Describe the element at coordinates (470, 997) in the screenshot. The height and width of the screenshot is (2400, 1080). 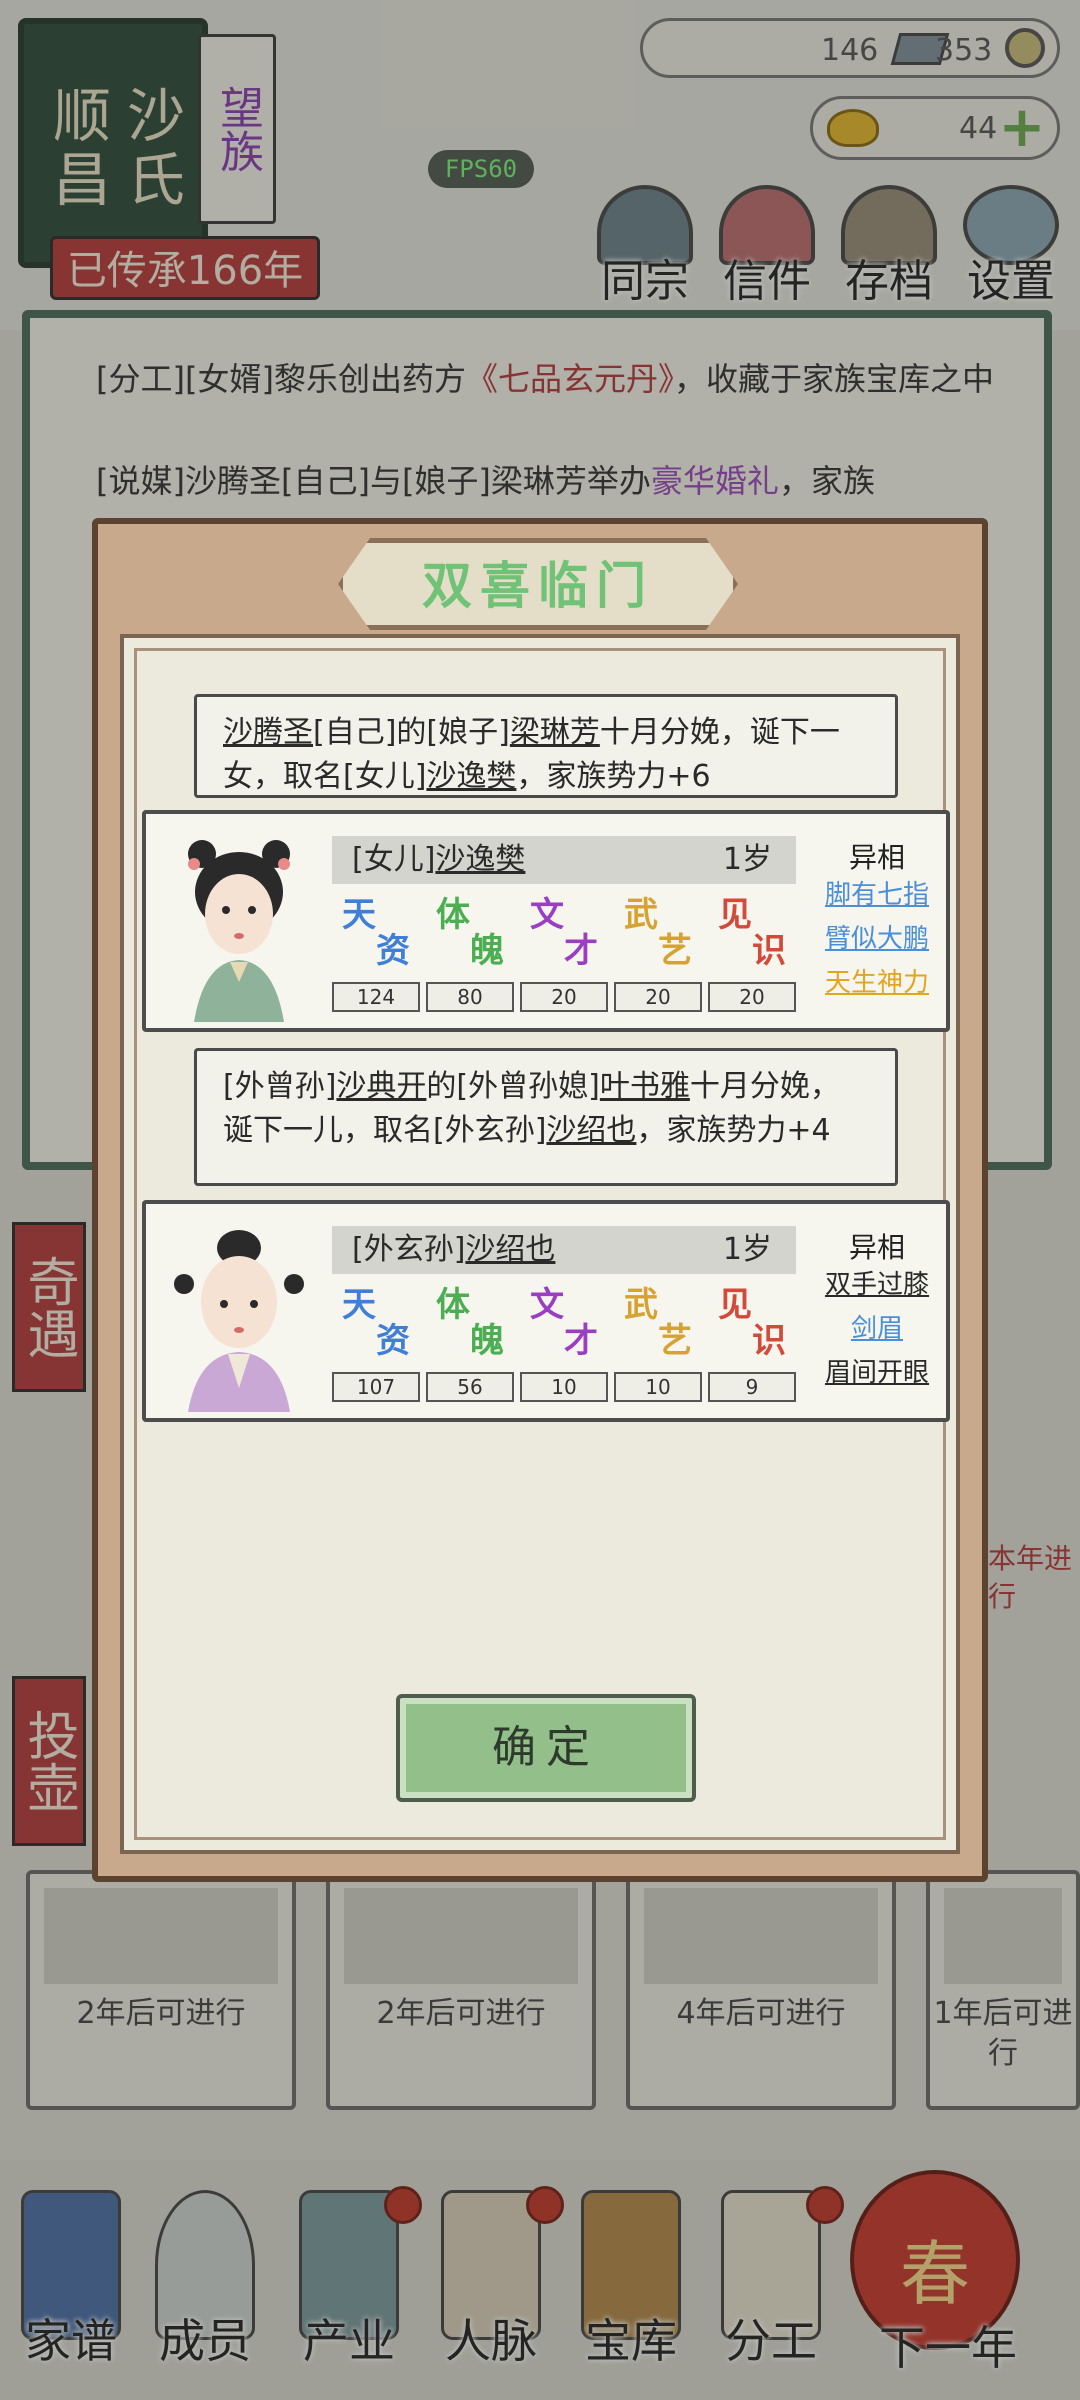
I see `stat-value: 80` at that location.